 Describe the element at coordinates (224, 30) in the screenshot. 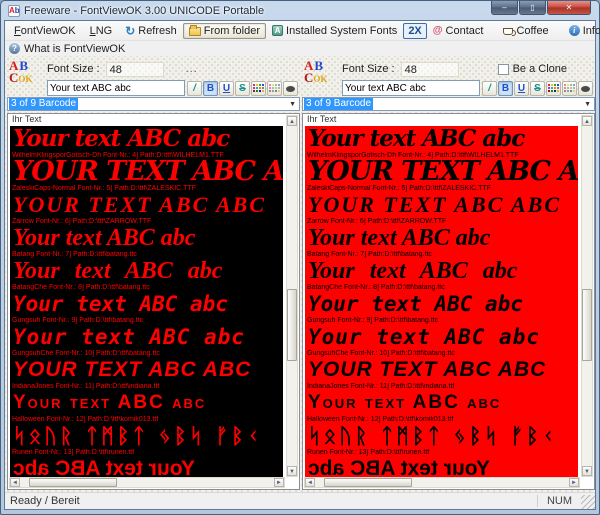

I see `from-folder-button: From folder` at that location.